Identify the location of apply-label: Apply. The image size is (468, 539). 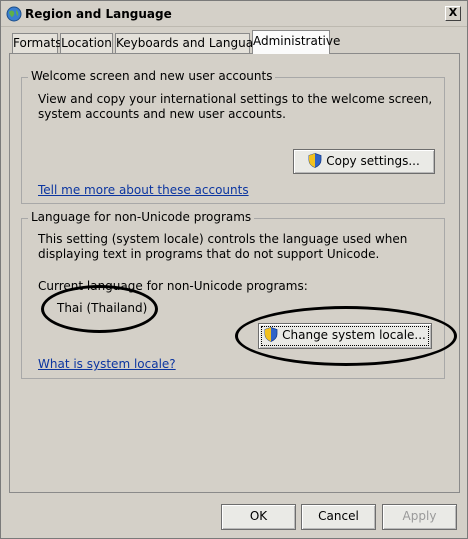
(419, 516).